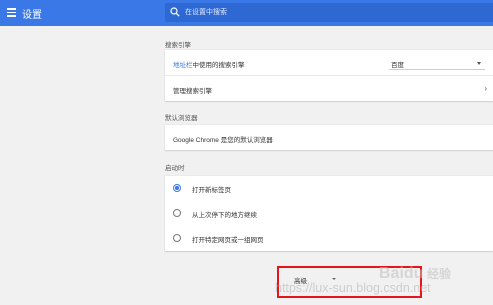  Describe the element at coordinates (32, 15) in the screenshot. I see `page-title: 设置` at that location.